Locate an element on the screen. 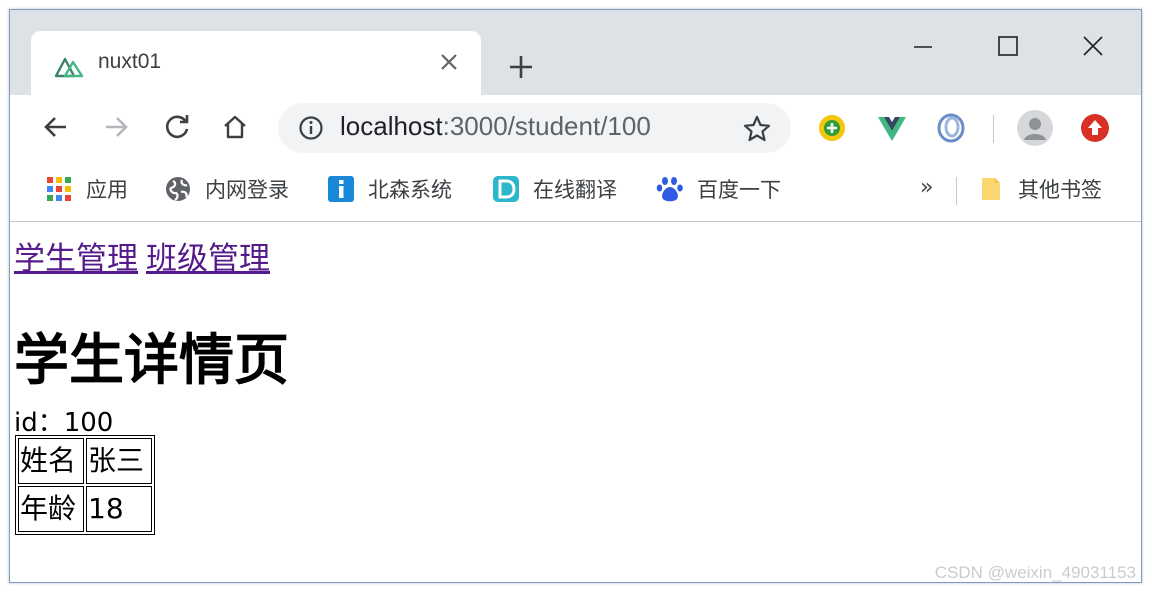 The height and width of the screenshot is (593, 1152). bookmark-label: 内网登录 is located at coordinates (247, 190).